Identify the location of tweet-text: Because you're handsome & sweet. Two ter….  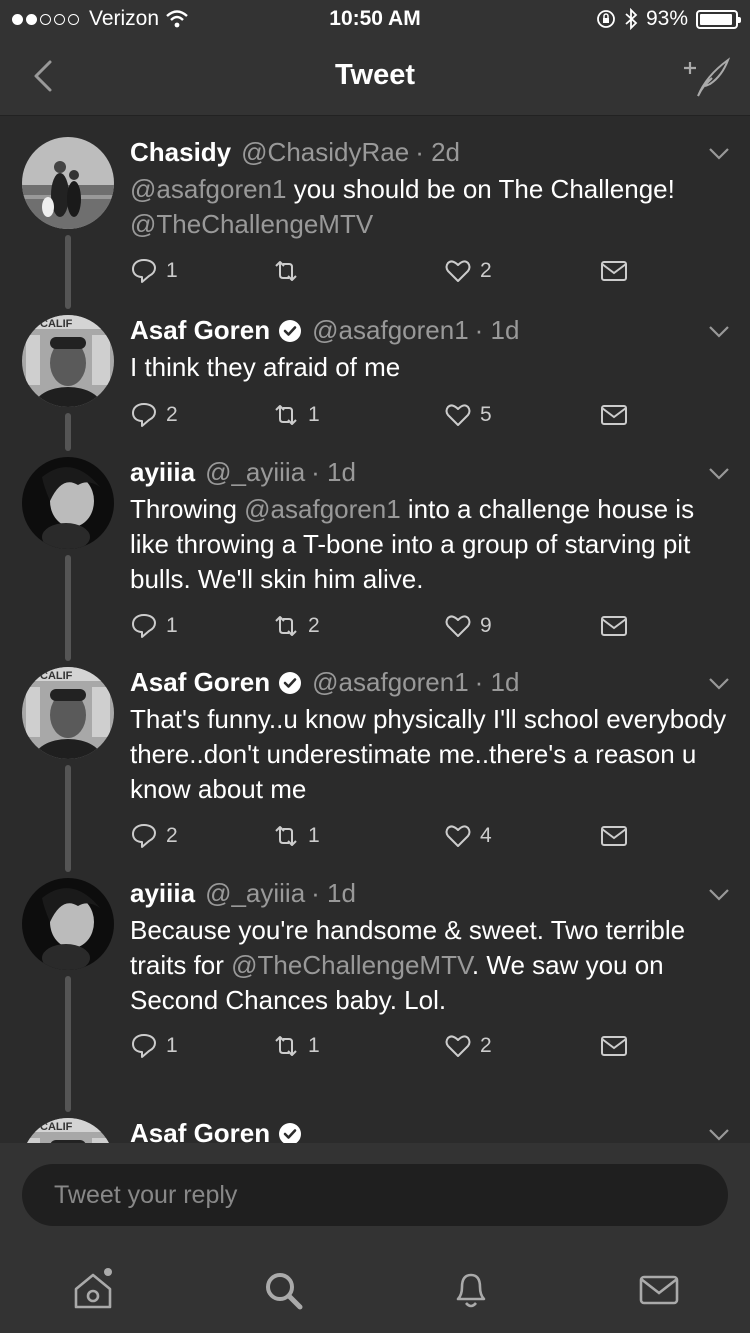
(430, 965).